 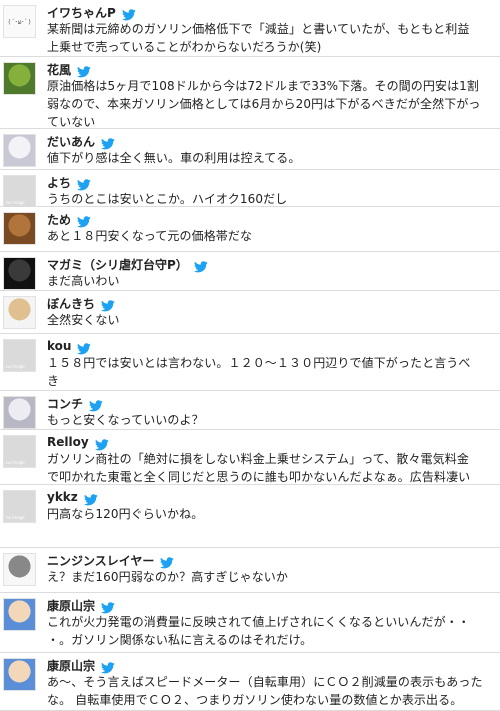 What do you see at coordinates (71, 141) in the screenshot?
I see `user-name: だいあん` at bounding box center [71, 141].